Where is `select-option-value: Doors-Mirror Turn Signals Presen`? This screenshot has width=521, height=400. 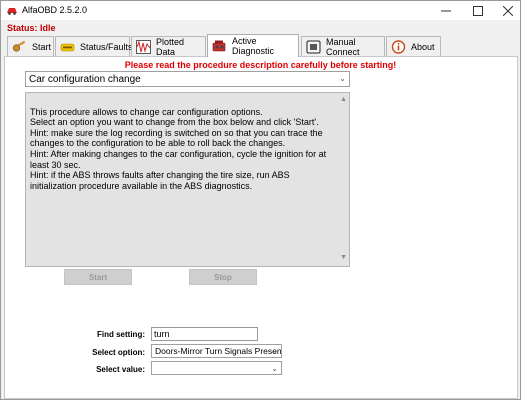
select-option-value: Doors-Mirror Turn Signals Presen is located at coordinates (218, 351).